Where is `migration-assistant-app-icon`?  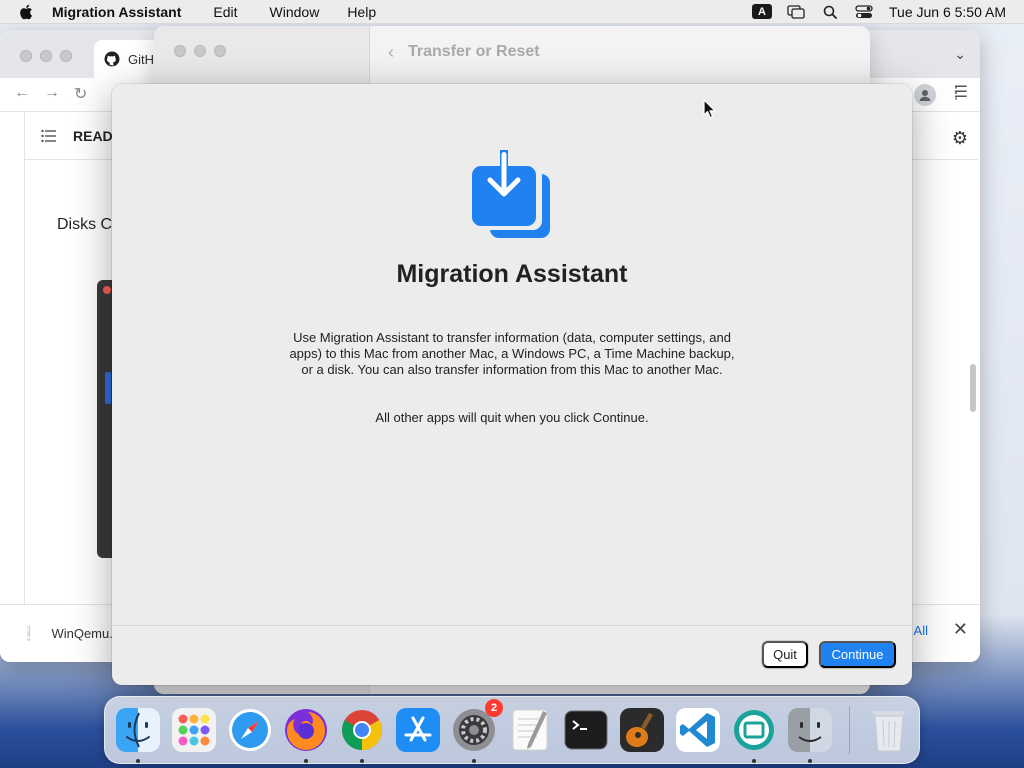
migration-assistant-app-icon is located at coordinates (511, 194).